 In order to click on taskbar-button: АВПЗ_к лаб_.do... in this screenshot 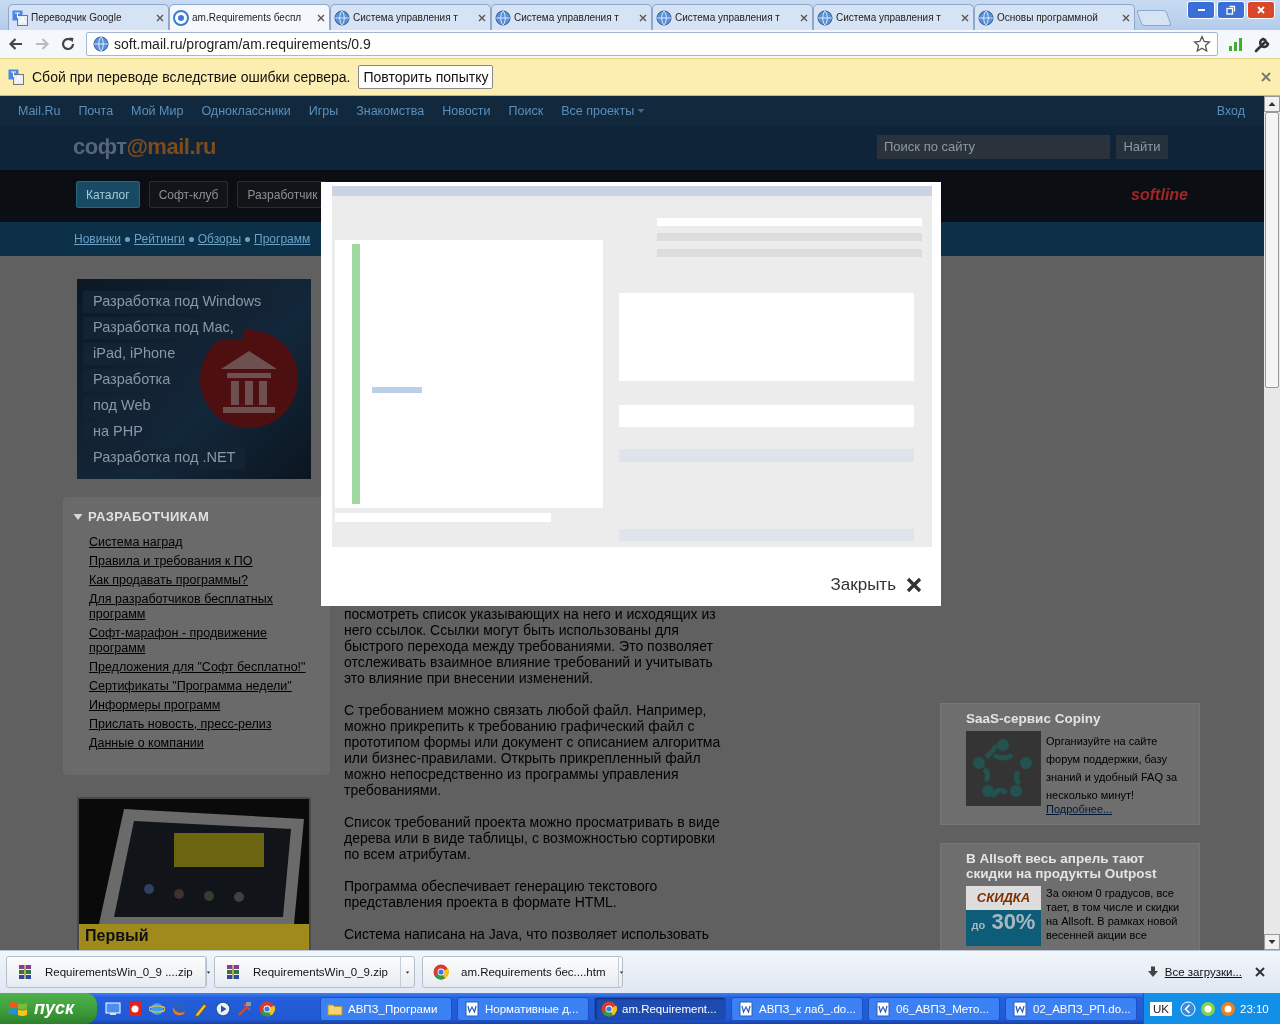, I will do `click(797, 1008)`.